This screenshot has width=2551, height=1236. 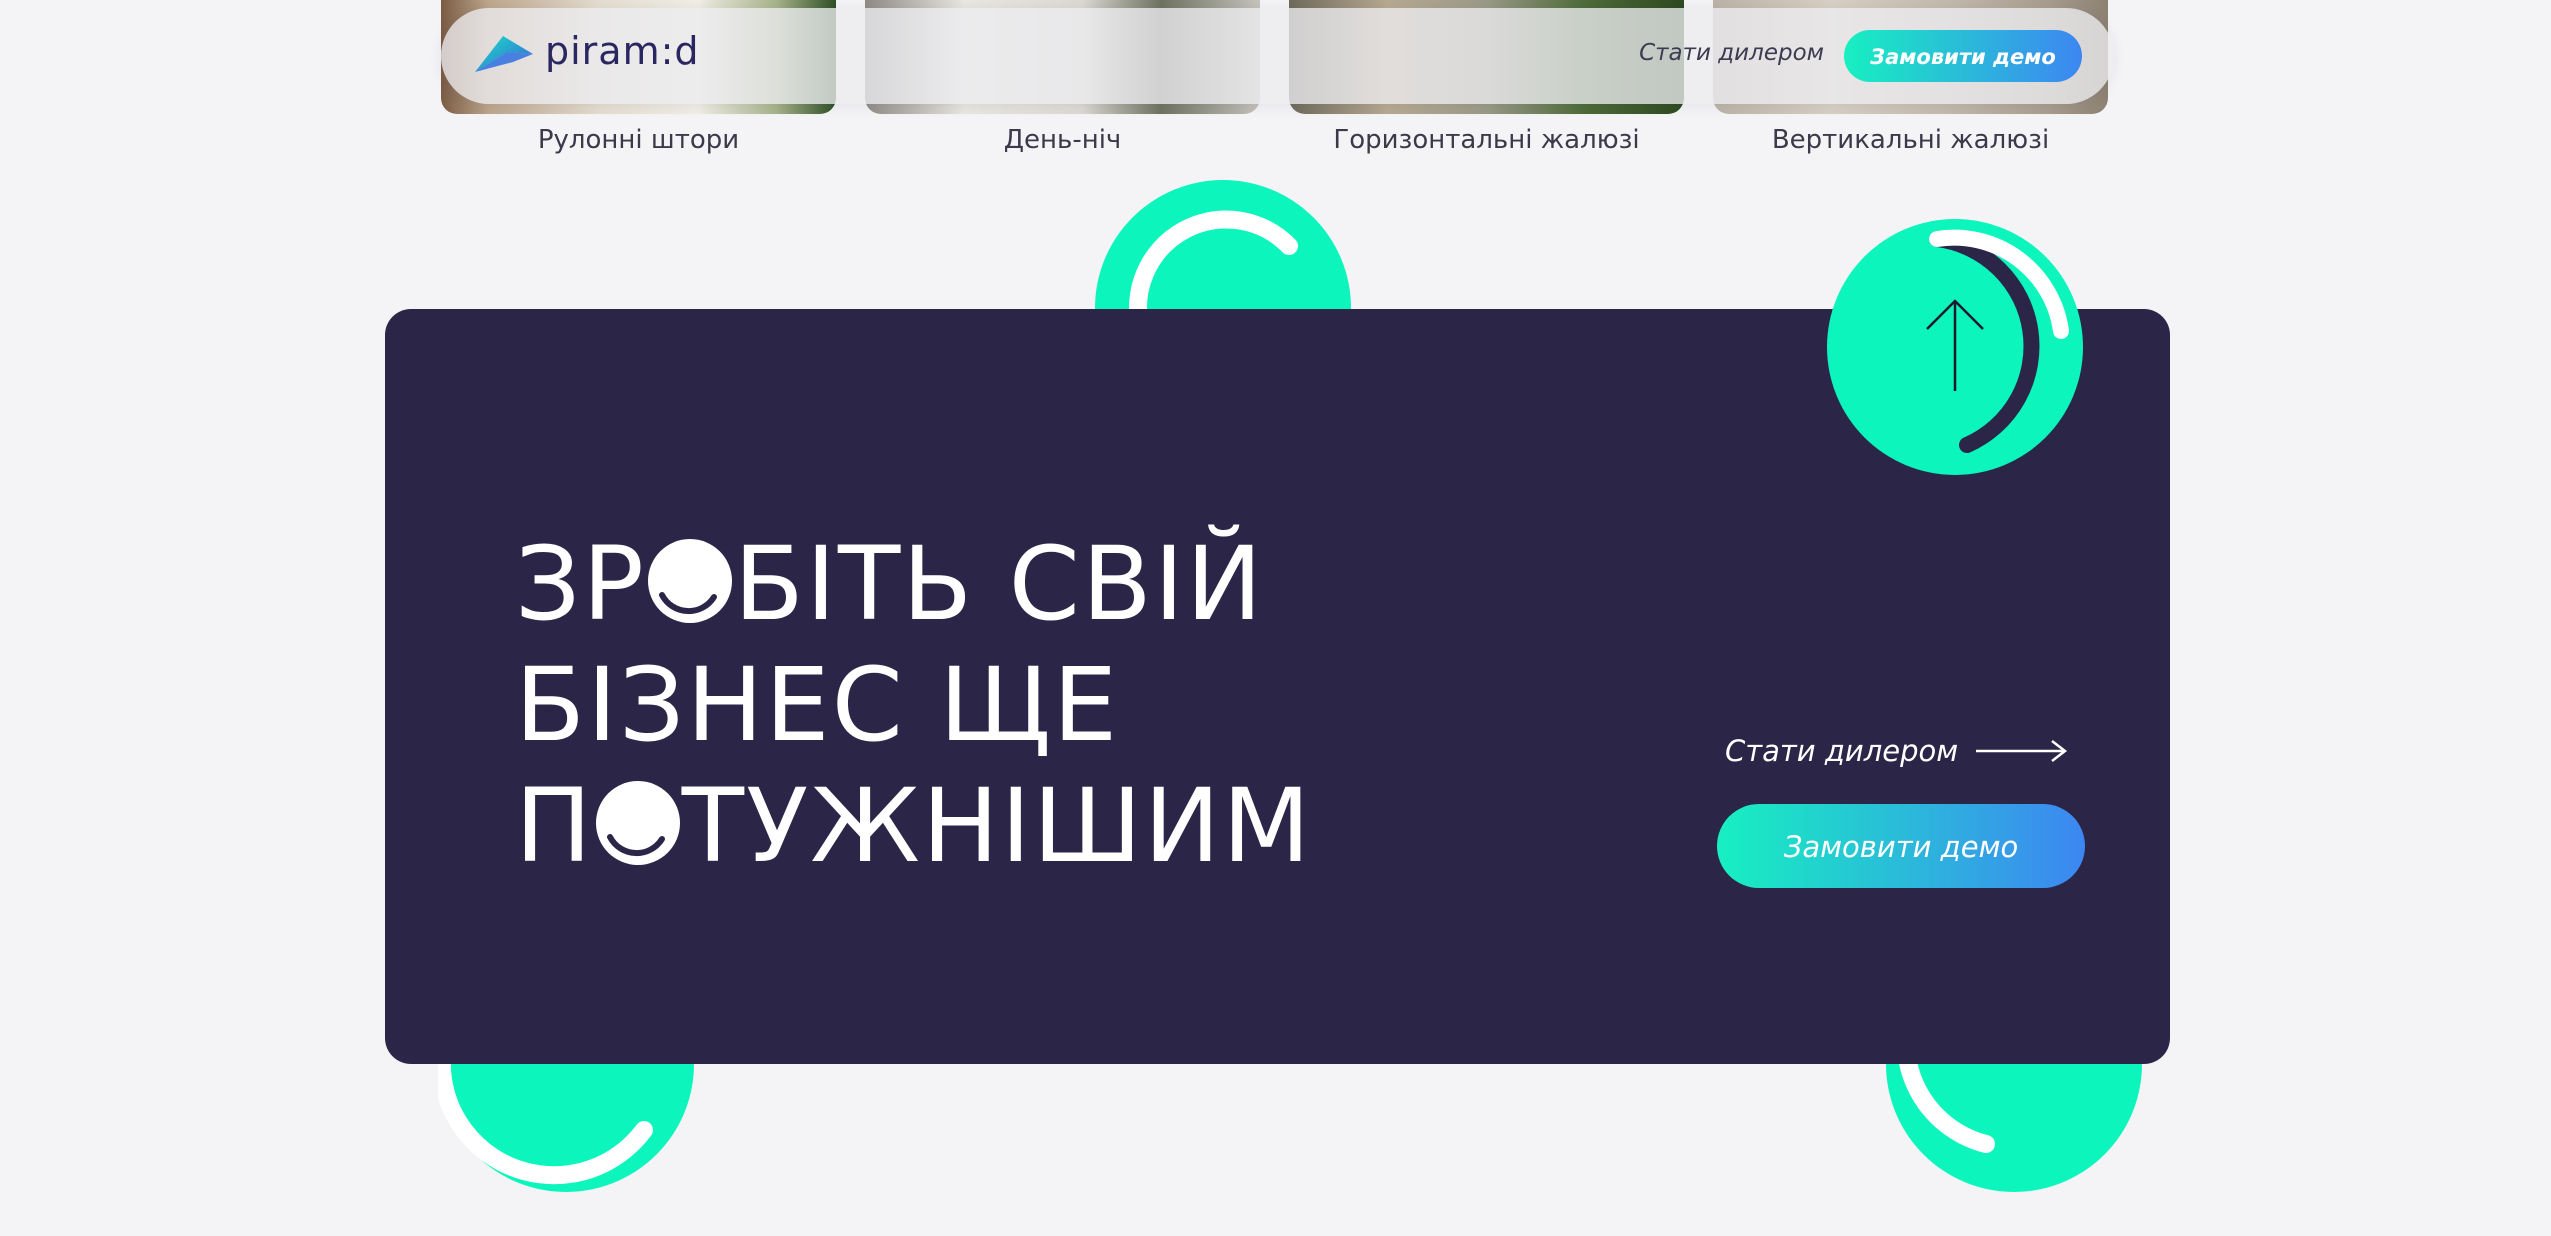 What do you see at coordinates (1842, 751) in the screenshot?
I see `become-dealer-label: Стати дилером` at bounding box center [1842, 751].